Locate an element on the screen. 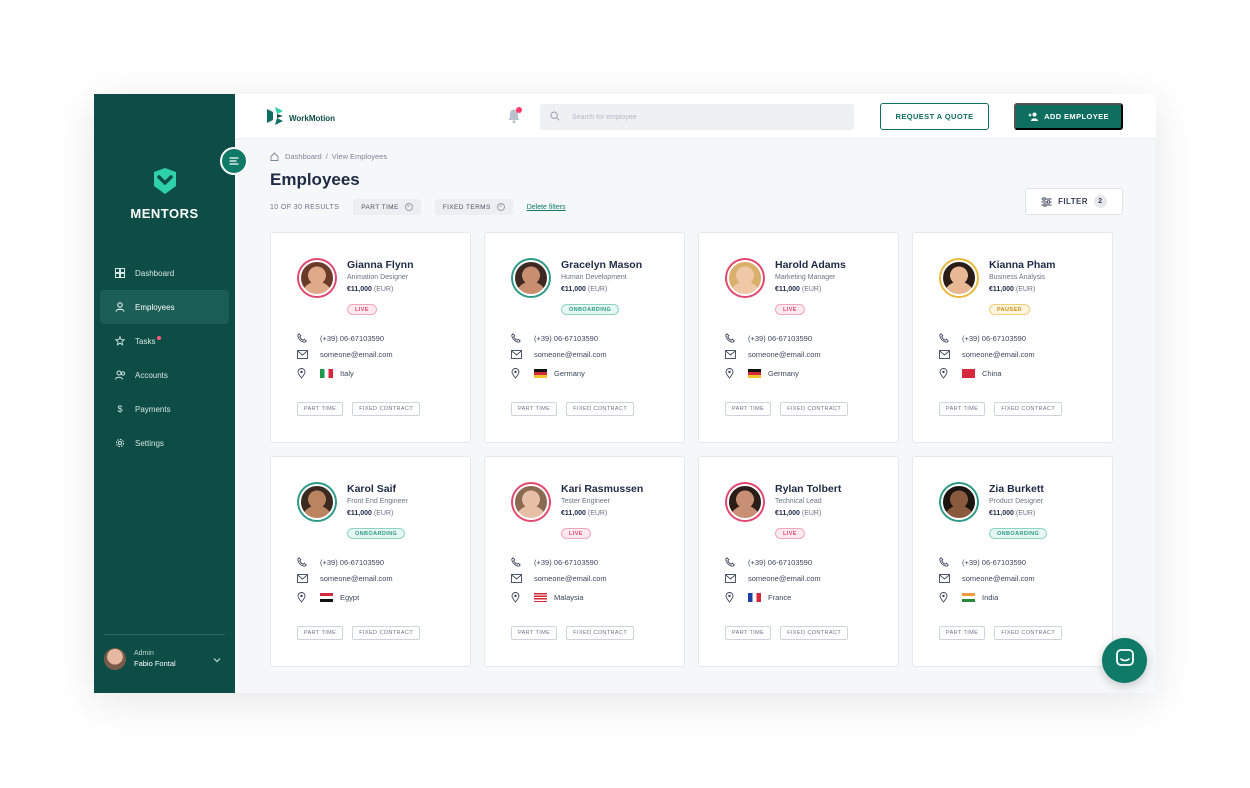 This screenshot has width=1250, height=788. chevron-down-icon is located at coordinates (217, 659).